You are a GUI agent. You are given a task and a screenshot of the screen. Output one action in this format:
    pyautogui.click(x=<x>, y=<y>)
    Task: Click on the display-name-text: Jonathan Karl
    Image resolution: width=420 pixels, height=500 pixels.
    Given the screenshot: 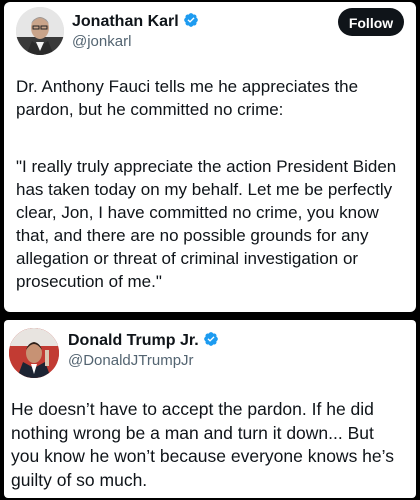 What is the action you would take?
    pyautogui.click(x=125, y=21)
    